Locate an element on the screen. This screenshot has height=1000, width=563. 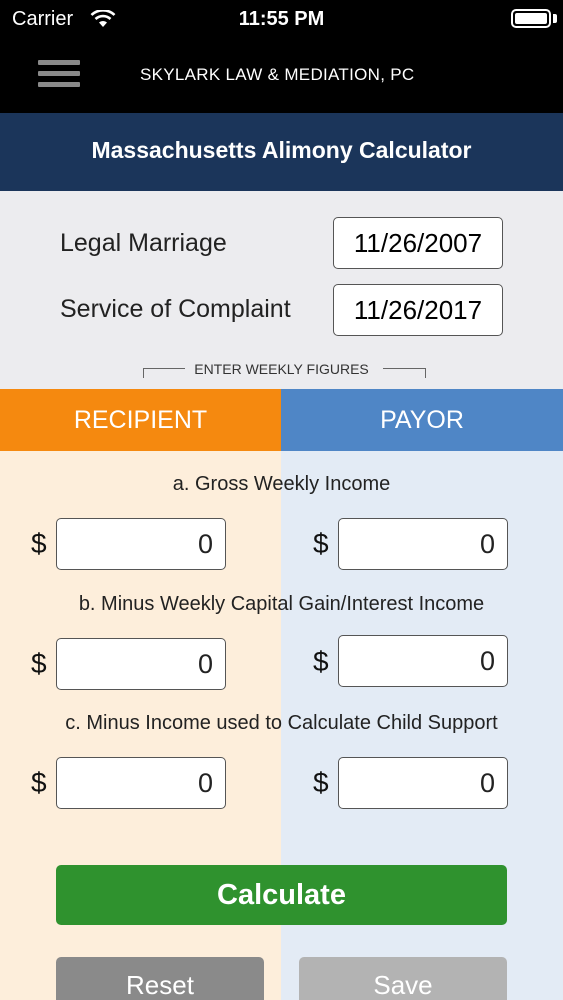
page-title: Massachusetts Alimony Calculator is located at coordinates (281, 150).